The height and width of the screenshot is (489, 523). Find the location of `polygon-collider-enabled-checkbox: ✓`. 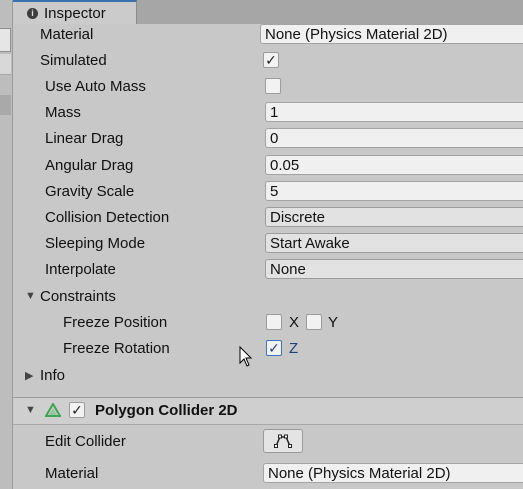

polygon-collider-enabled-checkbox: ✓ is located at coordinates (77, 410).